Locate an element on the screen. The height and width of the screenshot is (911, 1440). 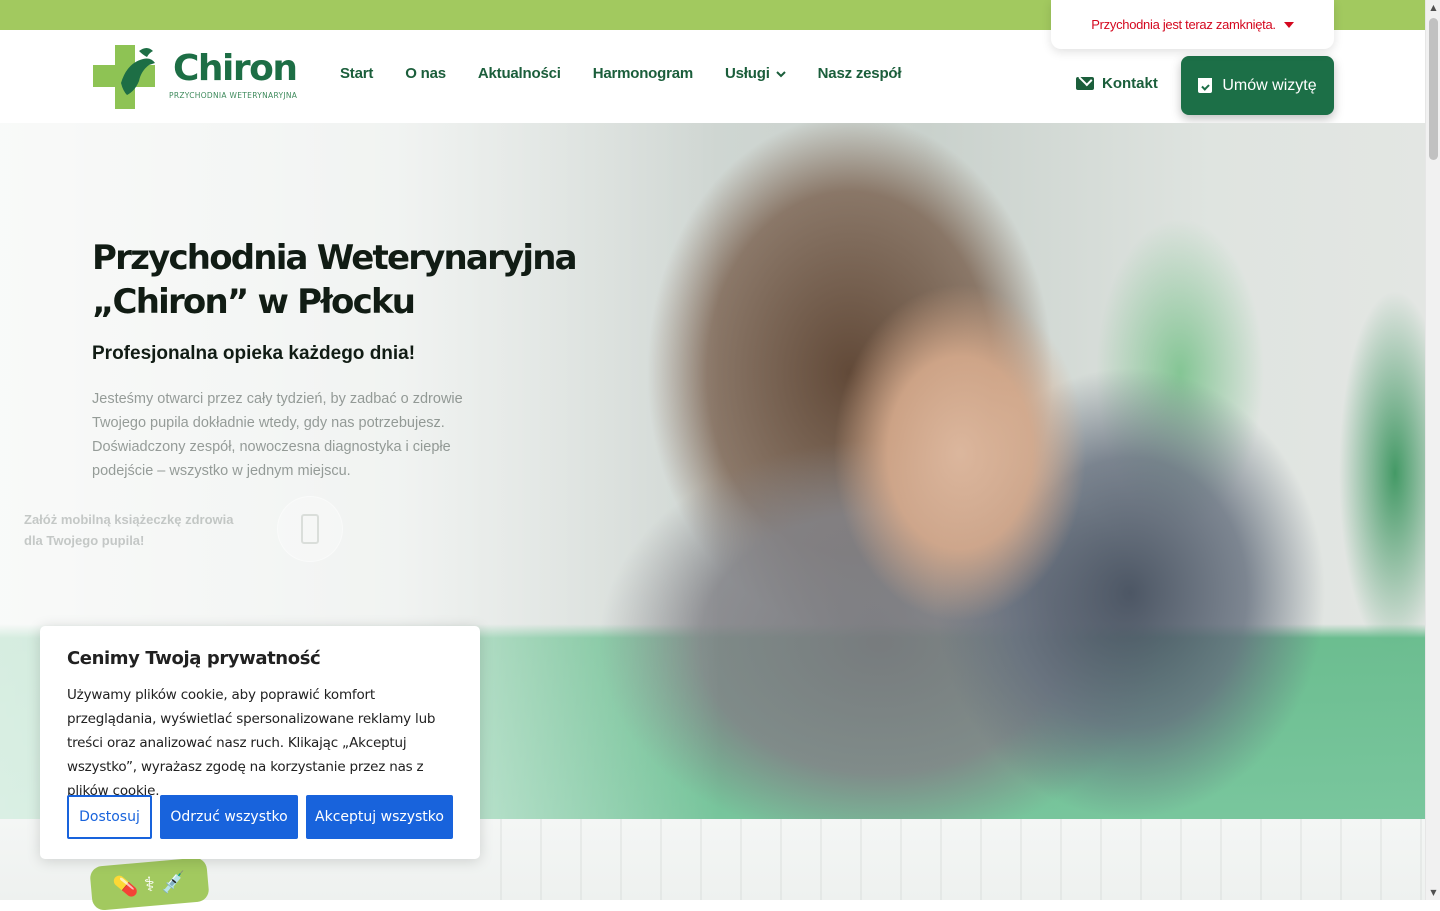
nav-label: Nasz zespół is located at coordinates (859, 73).